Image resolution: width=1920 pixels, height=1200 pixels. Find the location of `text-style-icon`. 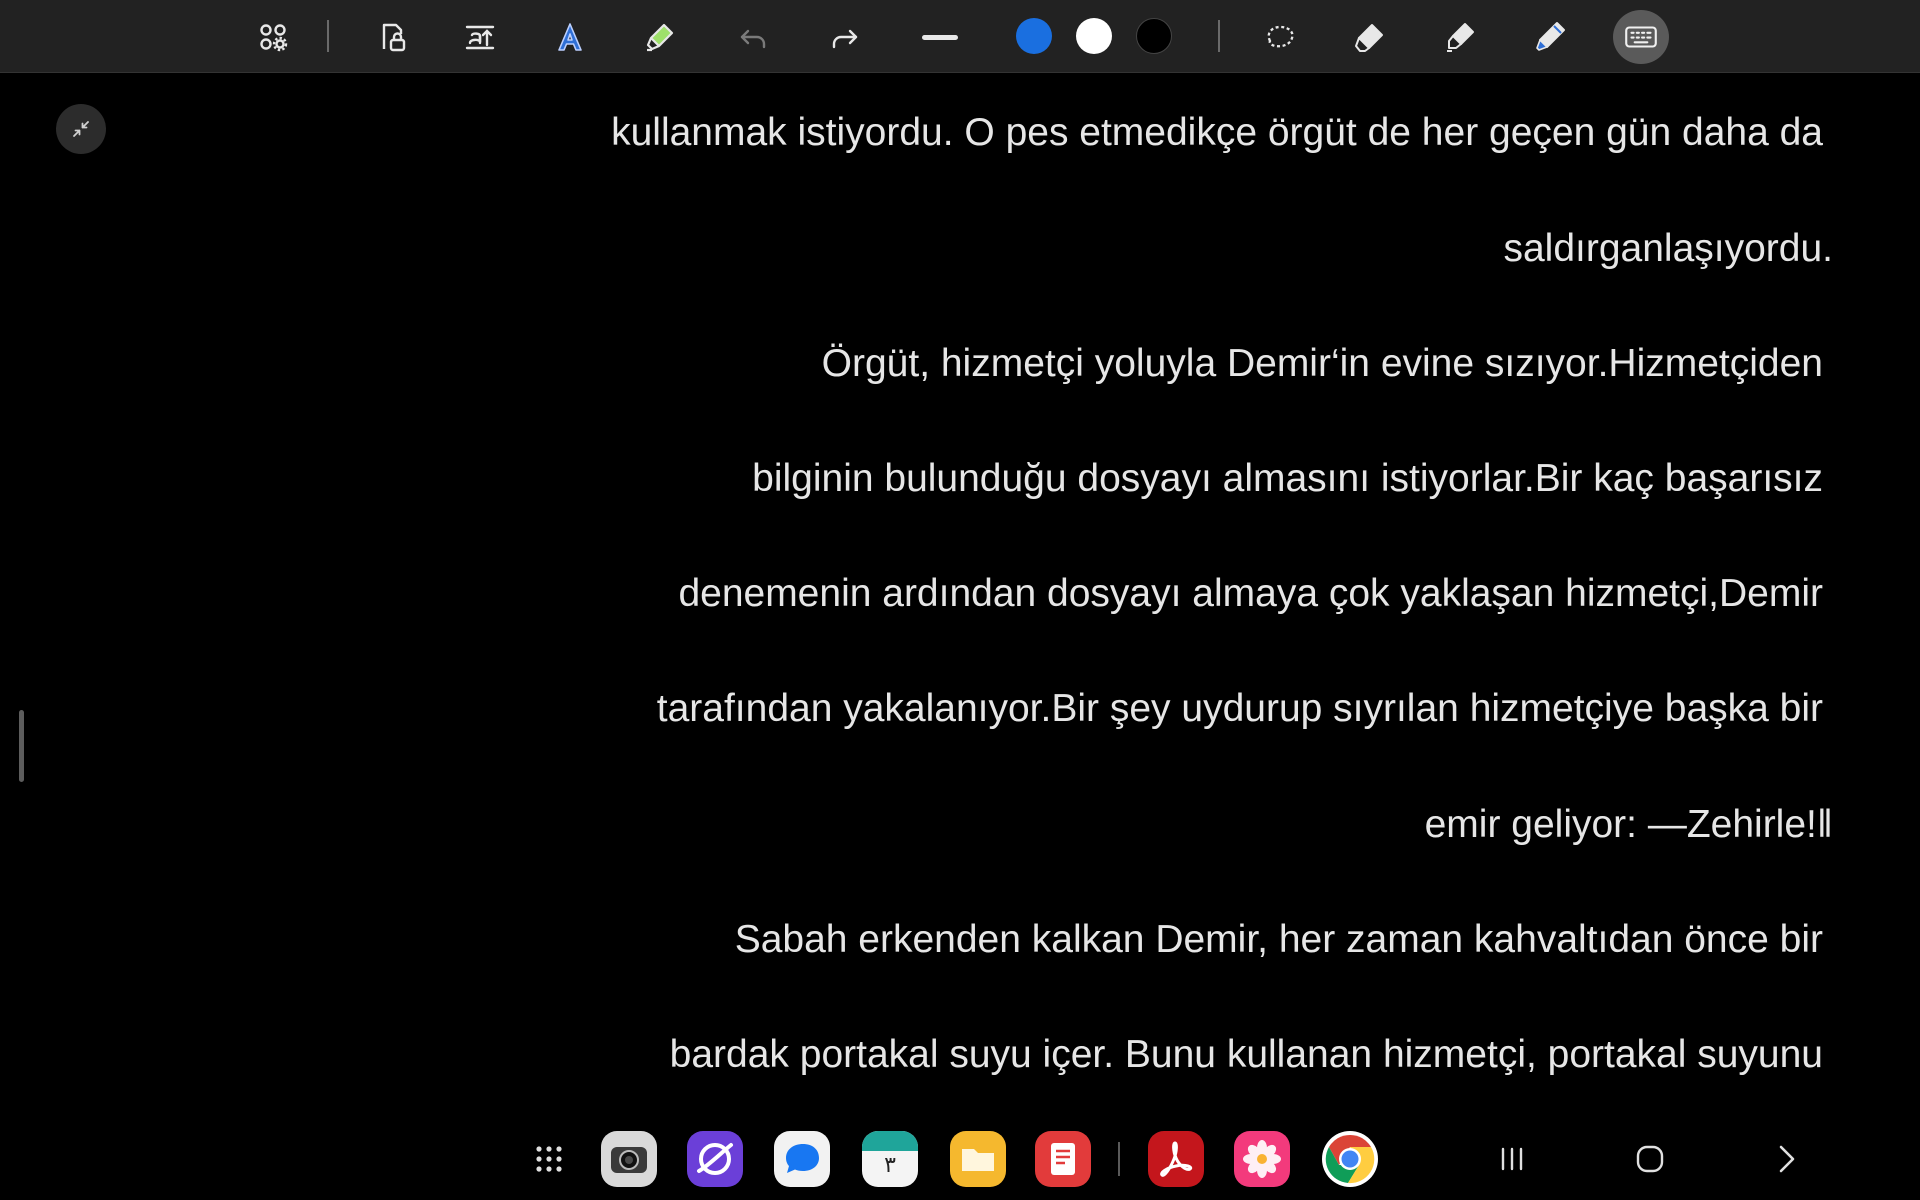

text-style-icon is located at coordinates (570, 37).